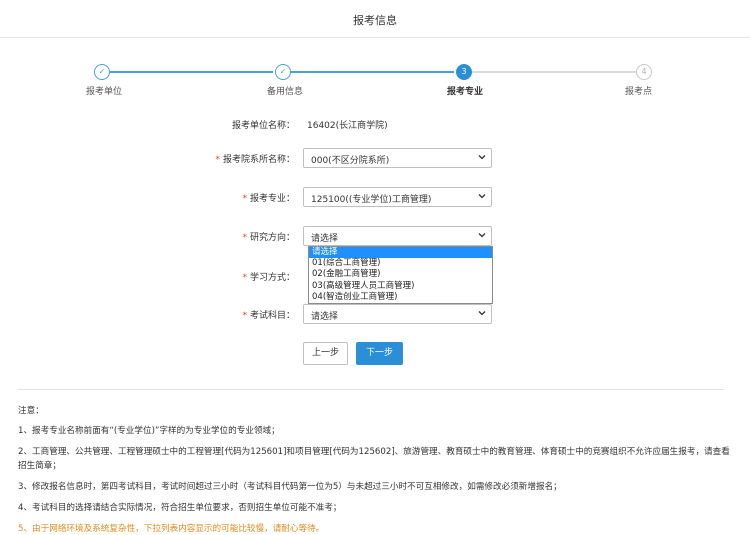  Describe the element at coordinates (375, 80) in the screenshot. I see `progress-steps: ✓ 报考单位 ✓ 备用信息 3 报考专业 4 报考点` at that location.